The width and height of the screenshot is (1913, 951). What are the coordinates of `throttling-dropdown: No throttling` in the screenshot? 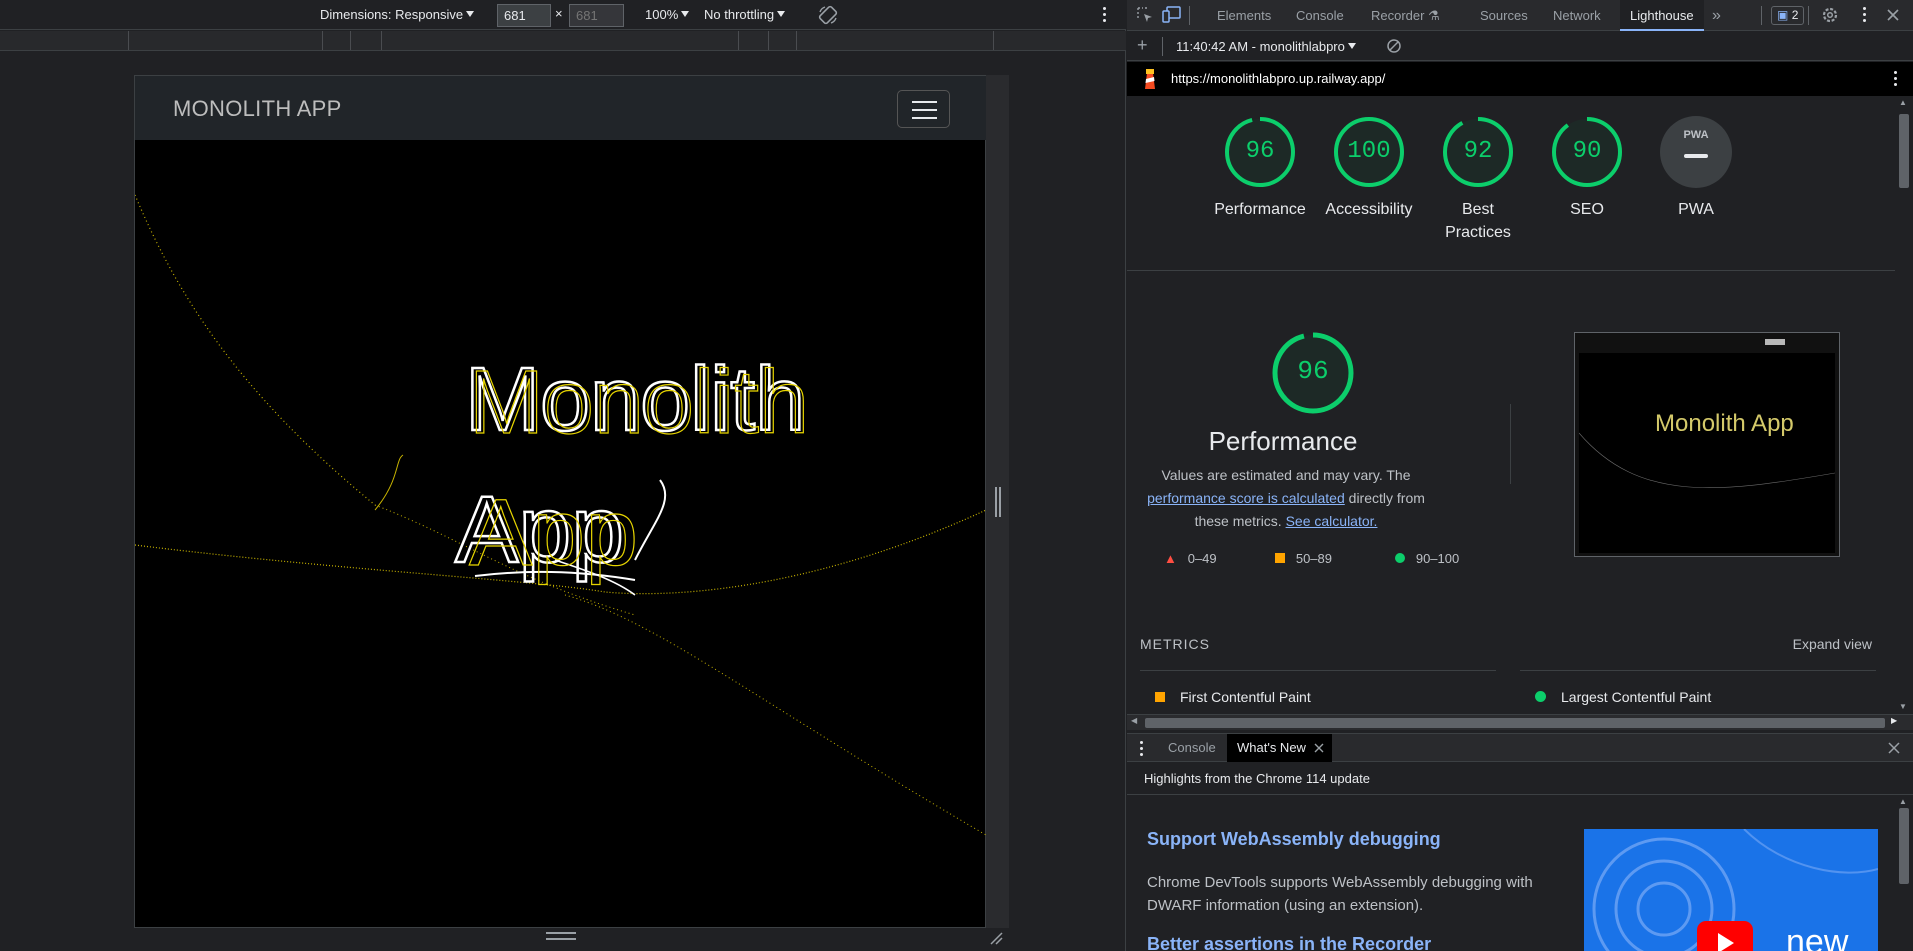 It's located at (745, 14).